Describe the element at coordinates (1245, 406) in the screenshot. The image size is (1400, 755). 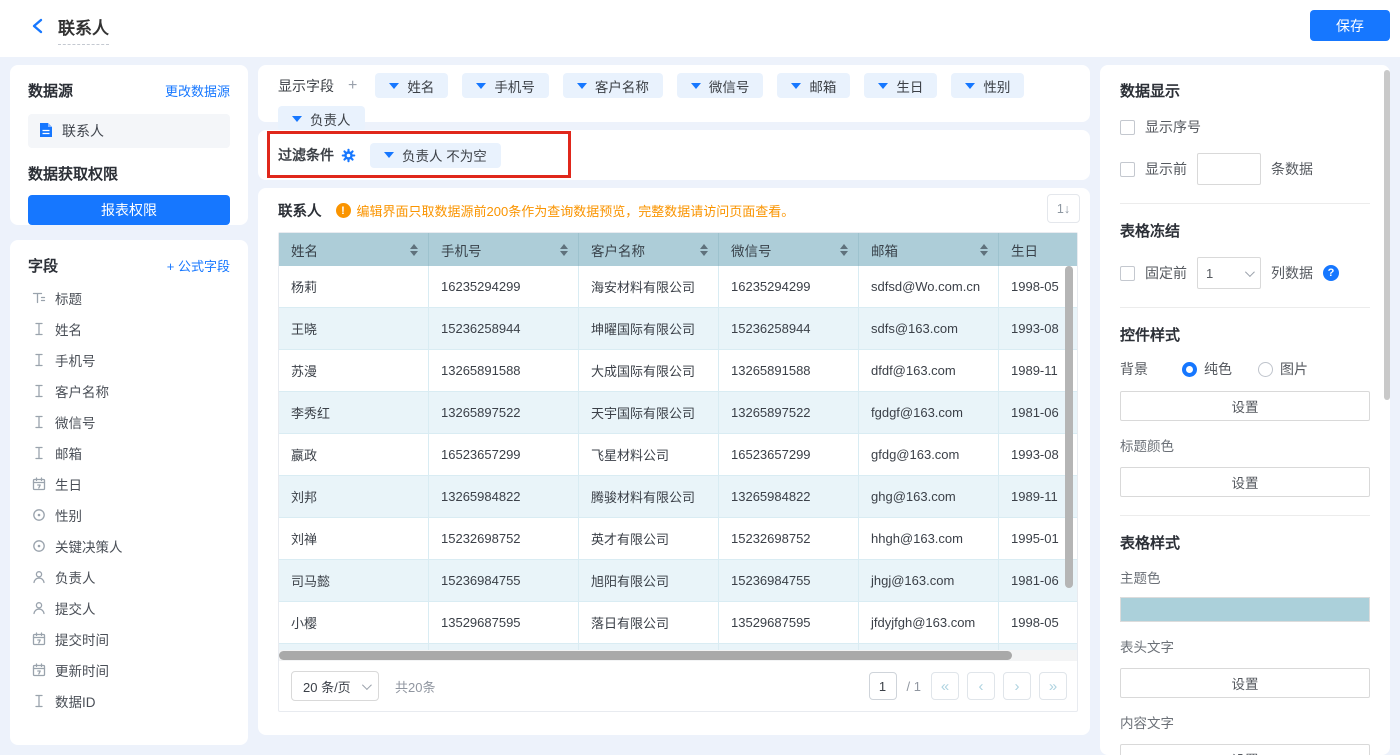
I see `background-set-button: 设置` at that location.